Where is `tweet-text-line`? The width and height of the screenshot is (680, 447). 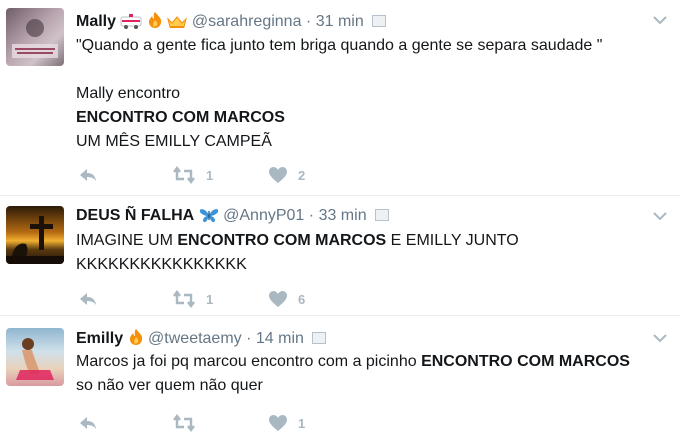 tweet-text-line is located at coordinates (339, 70).